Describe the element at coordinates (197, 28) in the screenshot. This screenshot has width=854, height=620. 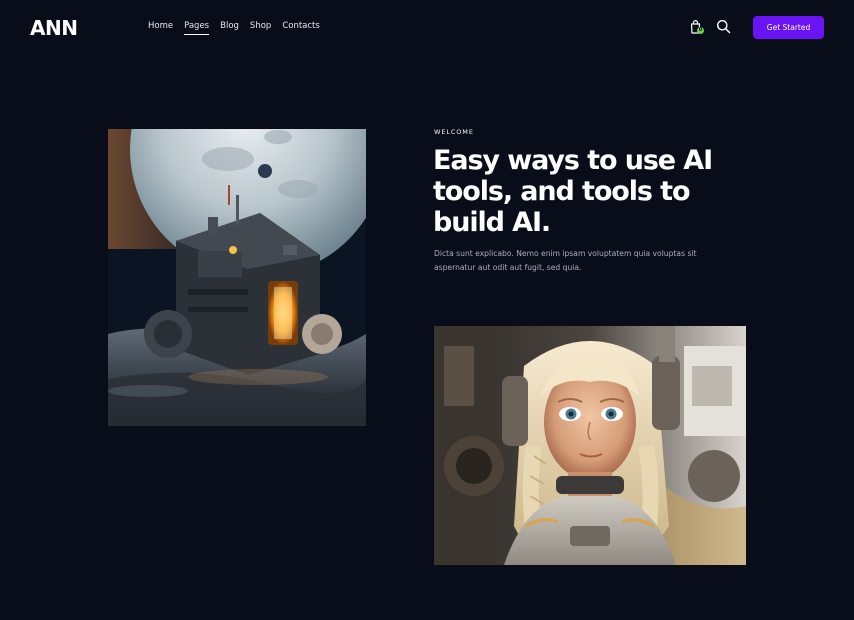
I see `nav-item-pages: Pages` at that location.